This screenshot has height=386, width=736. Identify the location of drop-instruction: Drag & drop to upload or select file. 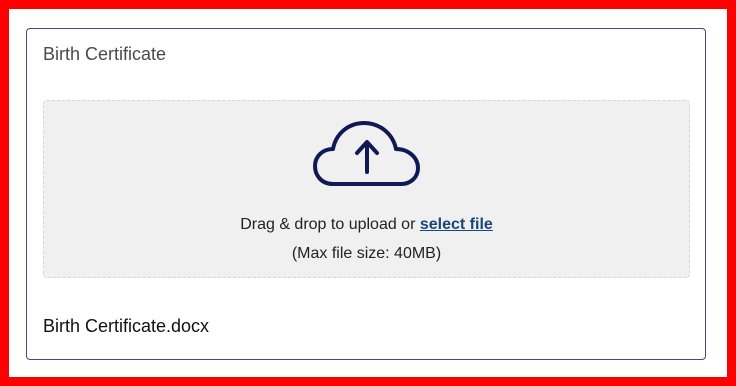
(366, 225).